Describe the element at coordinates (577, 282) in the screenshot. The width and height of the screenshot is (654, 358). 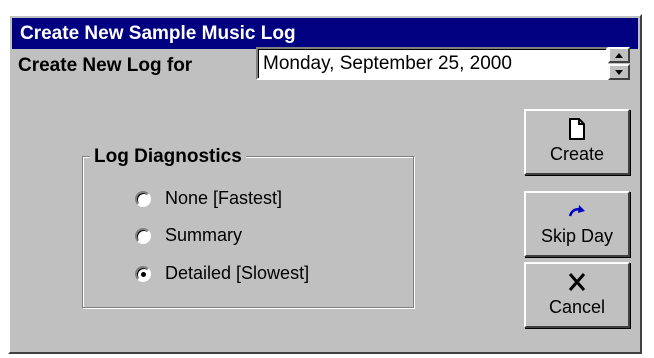
I see `x-icon` at that location.